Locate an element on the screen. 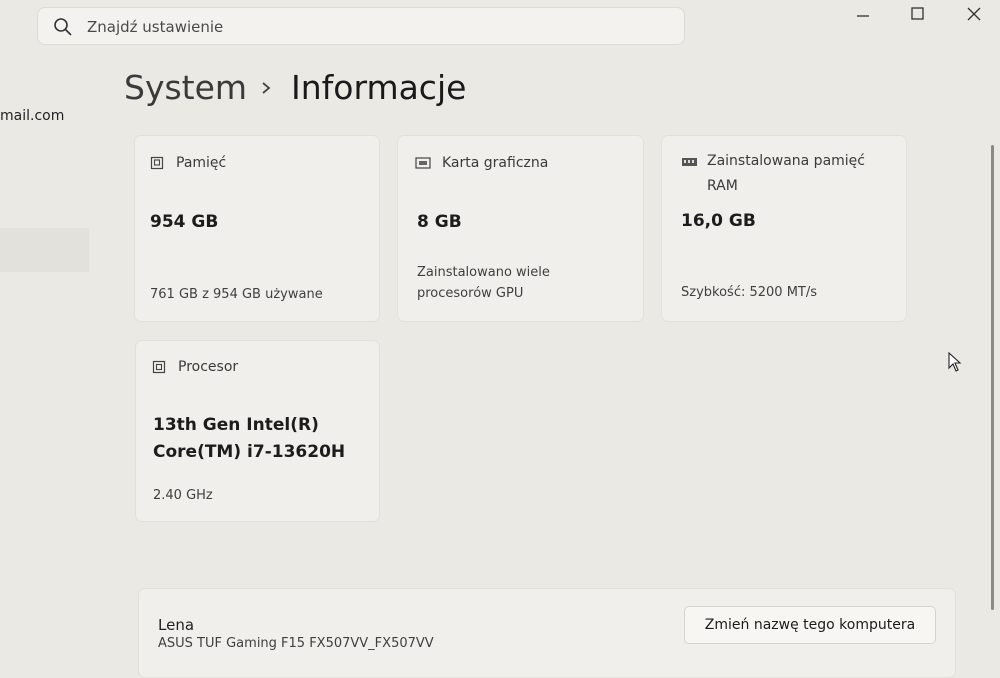  storage-label: Pamięć is located at coordinates (201, 163).